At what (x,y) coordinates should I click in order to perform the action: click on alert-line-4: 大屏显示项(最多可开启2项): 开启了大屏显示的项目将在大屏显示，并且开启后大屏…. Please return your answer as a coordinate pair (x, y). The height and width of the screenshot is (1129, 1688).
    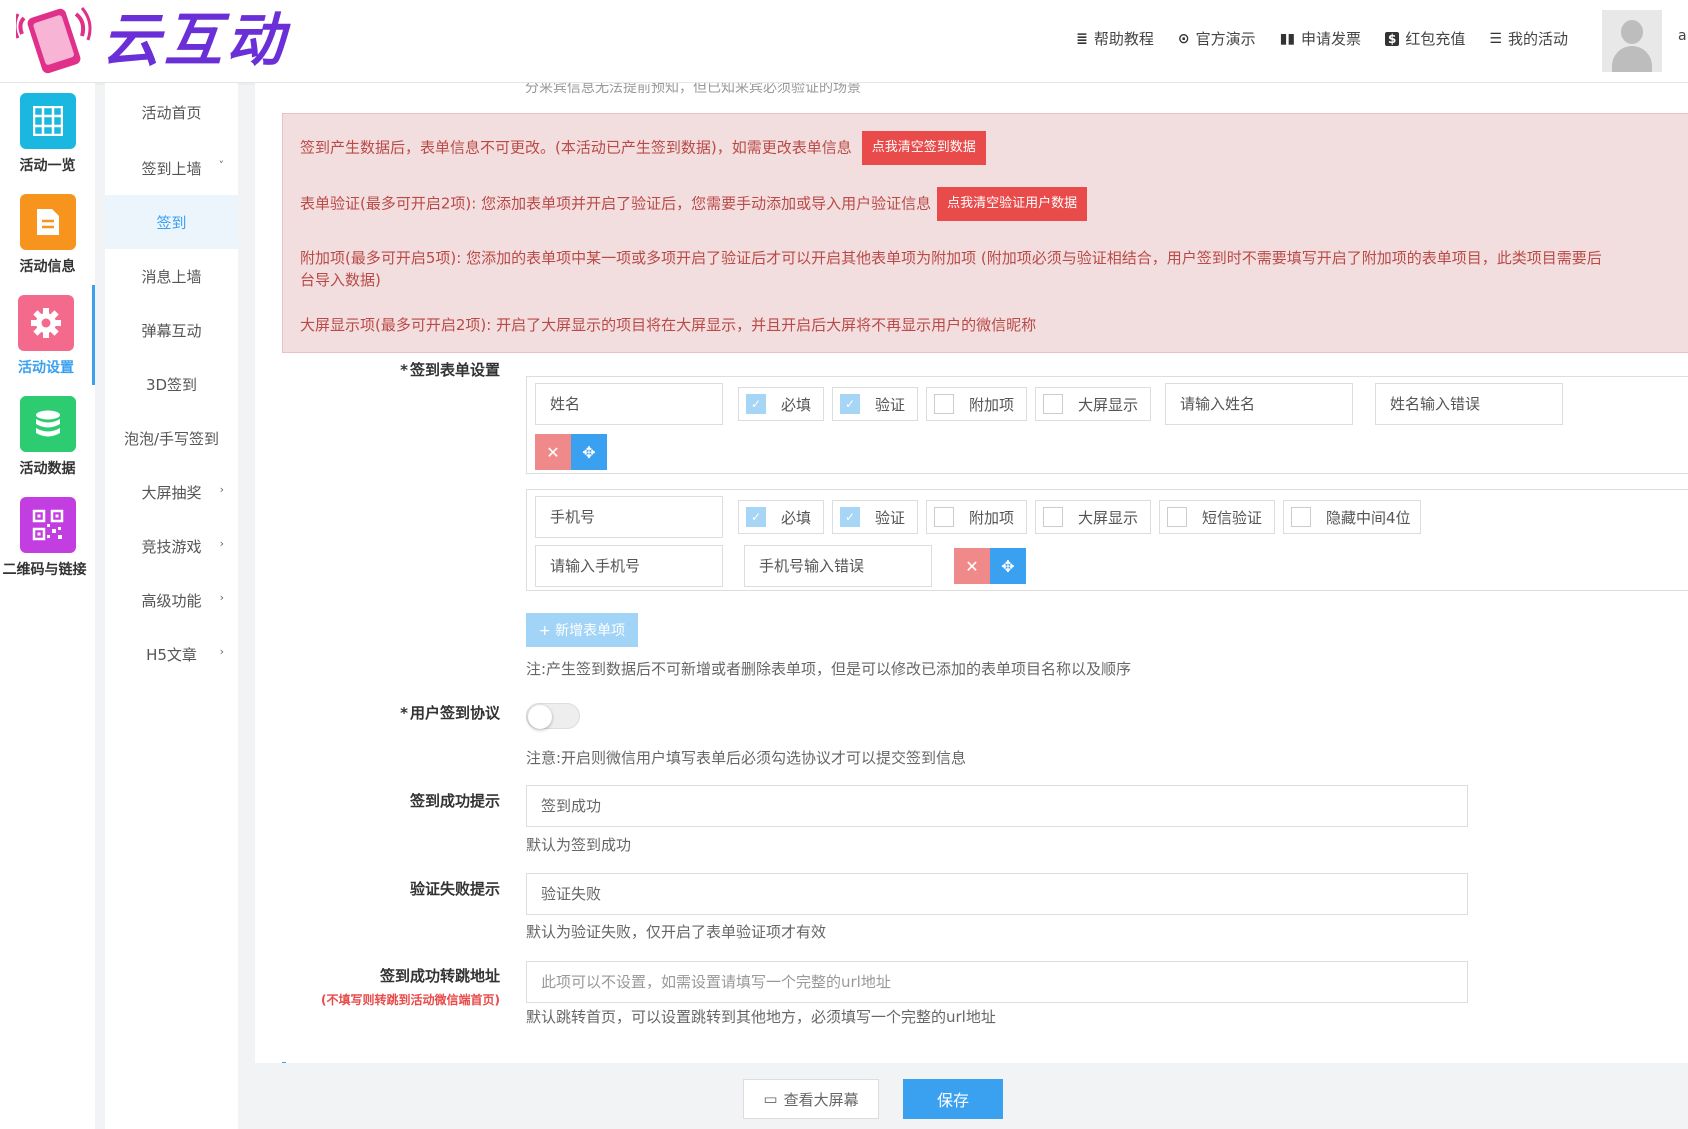
    Looking at the image, I should click on (668, 325).